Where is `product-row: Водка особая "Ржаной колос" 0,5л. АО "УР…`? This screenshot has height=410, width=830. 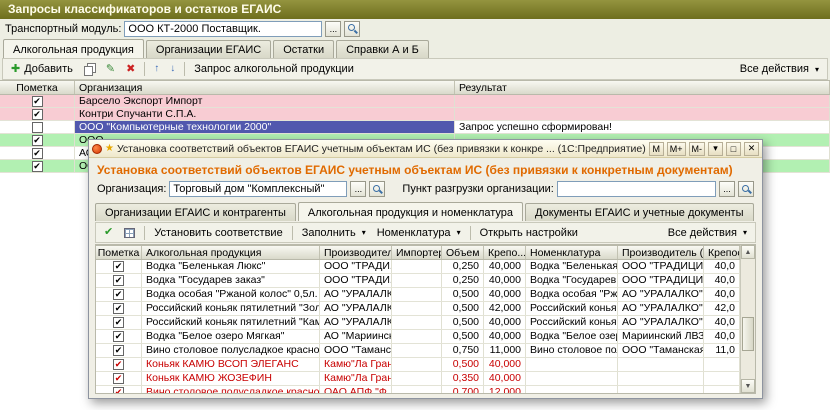 product-row: Водка особая "Ржаной колос" 0,5л. АО "УР… is located at coordinates (418, 295).